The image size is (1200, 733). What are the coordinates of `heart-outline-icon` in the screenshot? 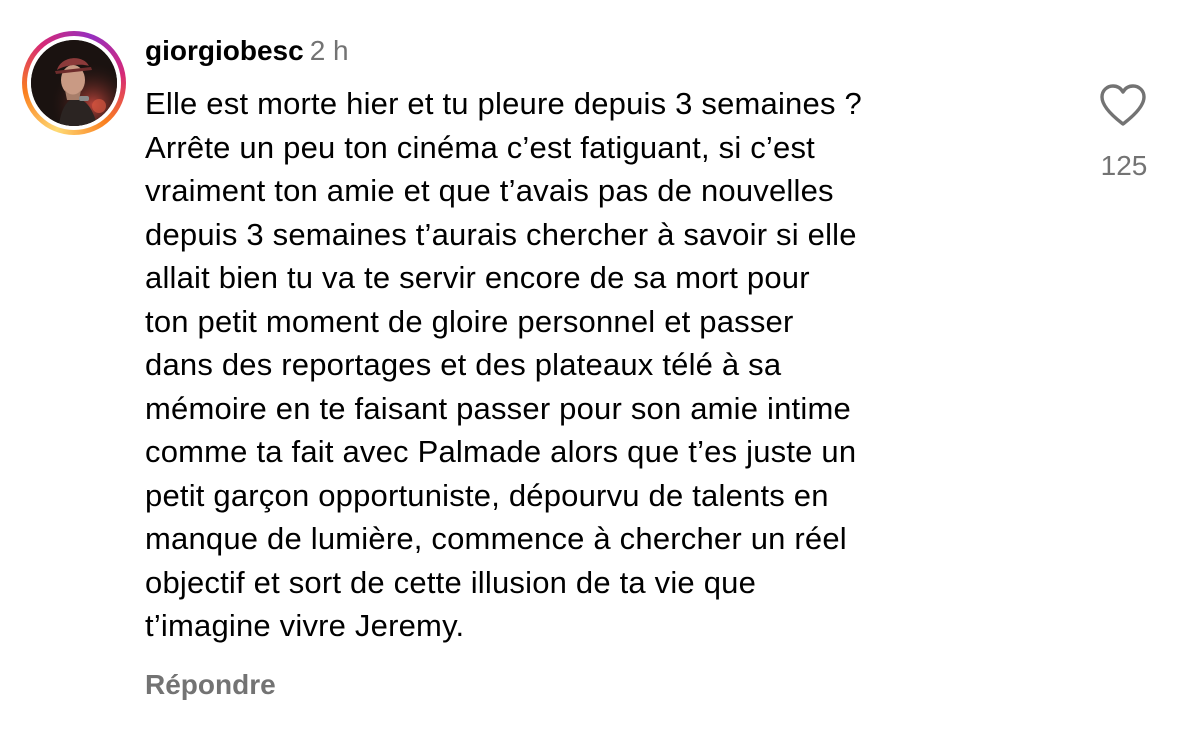 It's located at (1123, 105).